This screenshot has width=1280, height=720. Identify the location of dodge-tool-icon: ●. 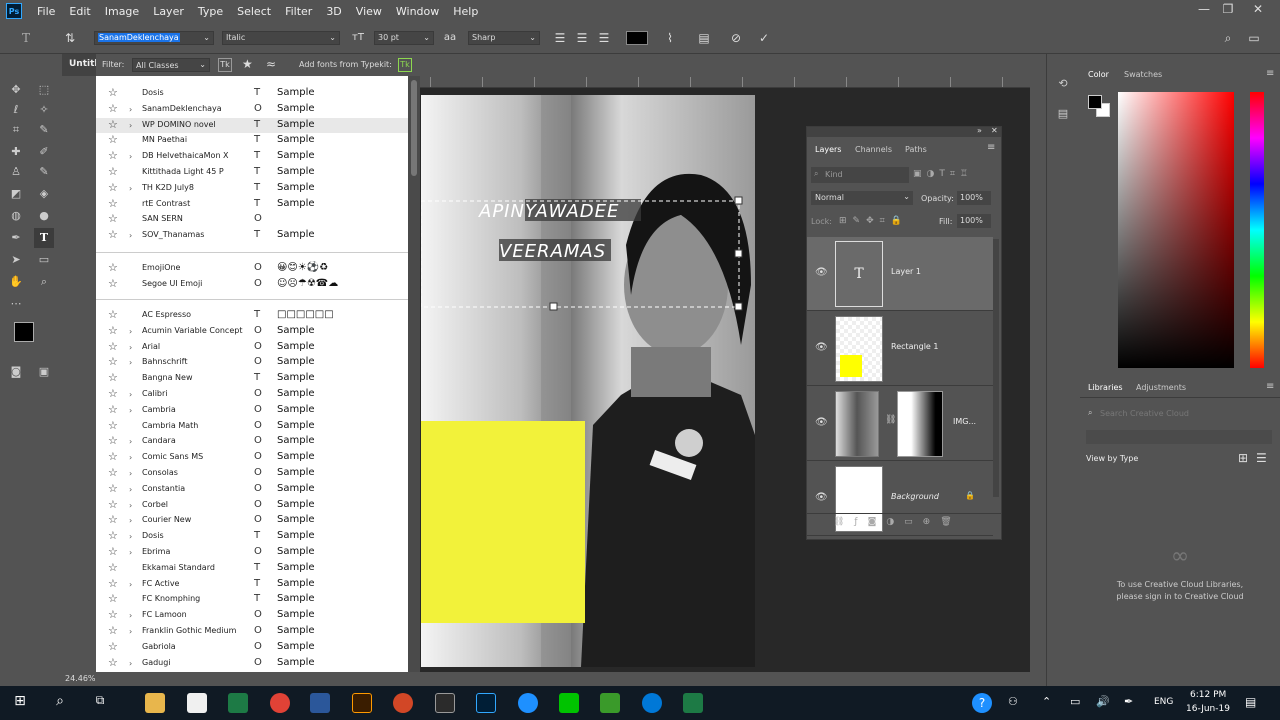
(44, 216).